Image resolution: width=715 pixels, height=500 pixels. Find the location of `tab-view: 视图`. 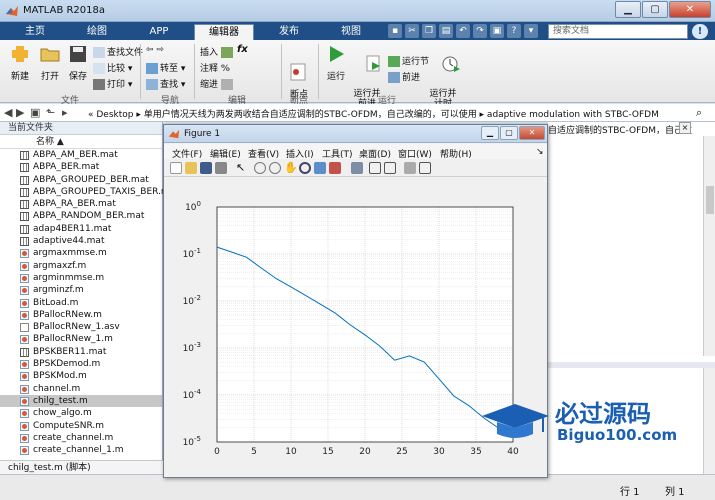

tab-view: 视图 is located at coordinates (351, 32).